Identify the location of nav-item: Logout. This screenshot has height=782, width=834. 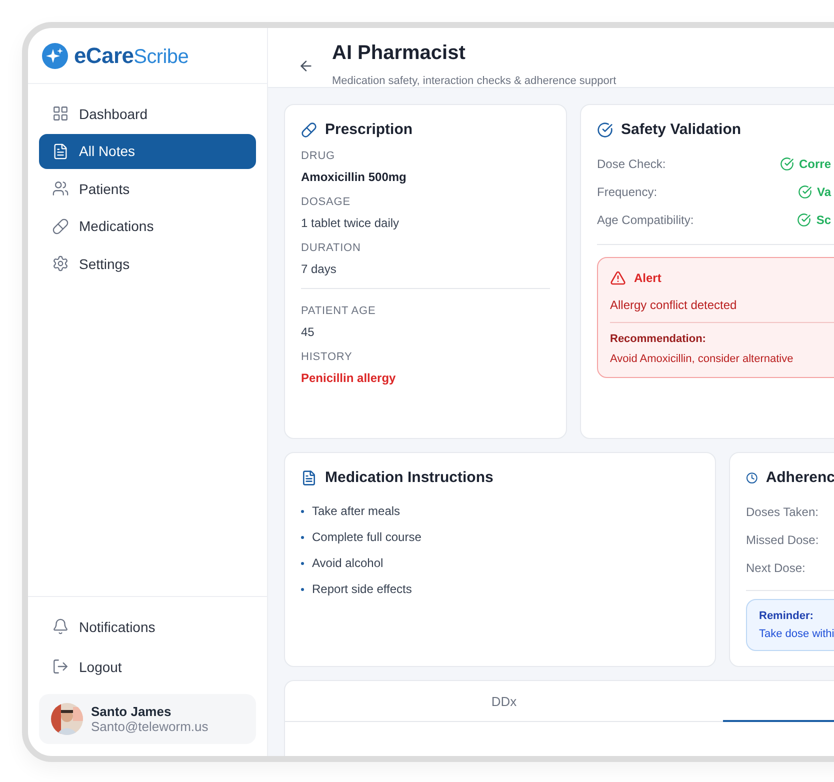
(147, 666).